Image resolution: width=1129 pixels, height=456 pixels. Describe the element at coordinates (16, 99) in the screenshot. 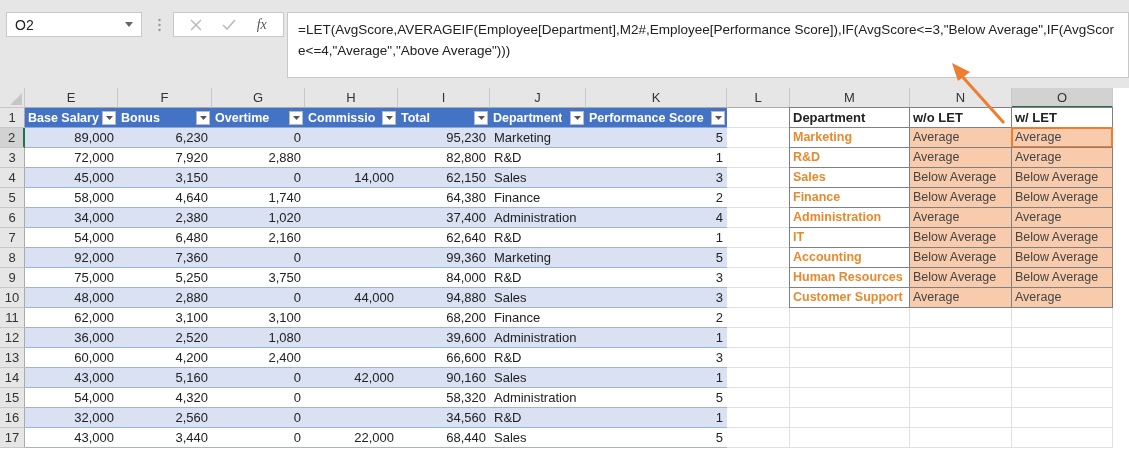

I see `triangle-icon` at that location.